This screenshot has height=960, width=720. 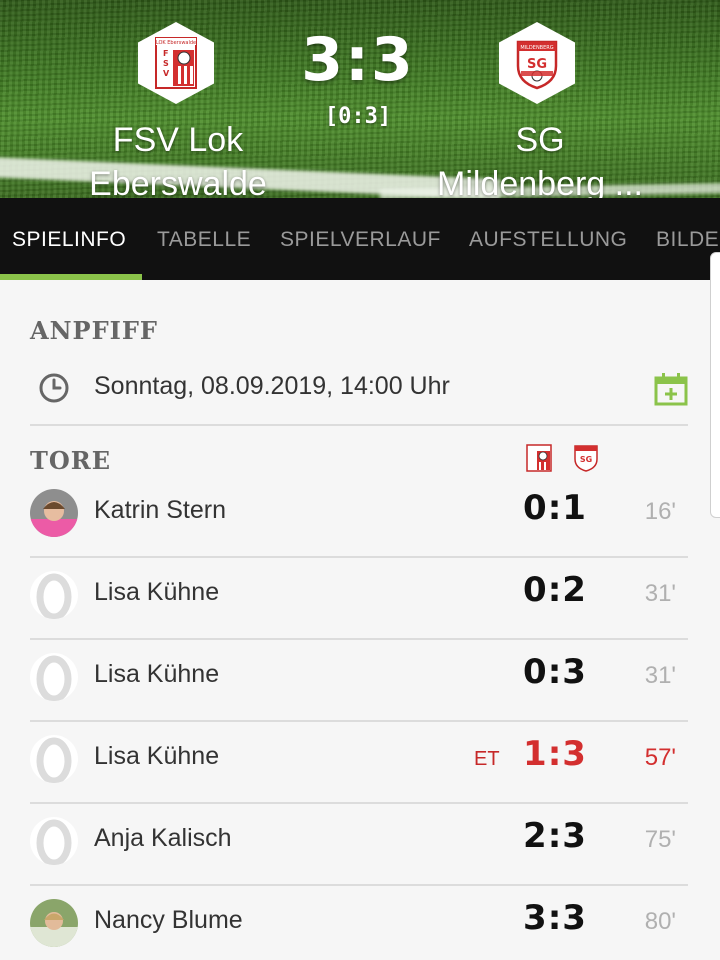 I want to click on own-goal-badge: ET, so click(x=487, y=759).